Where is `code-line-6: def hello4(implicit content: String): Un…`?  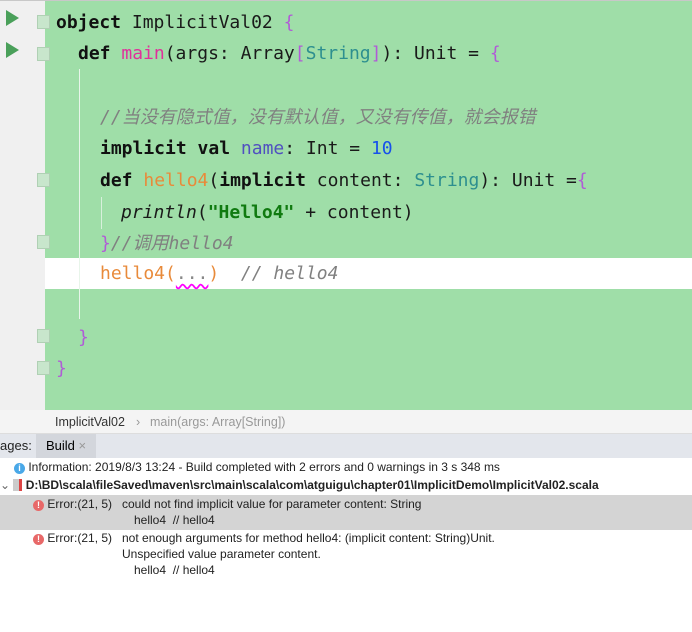
code-line-6: def hello4(implicit content: String): Un… is located at coordinates (344, 180).